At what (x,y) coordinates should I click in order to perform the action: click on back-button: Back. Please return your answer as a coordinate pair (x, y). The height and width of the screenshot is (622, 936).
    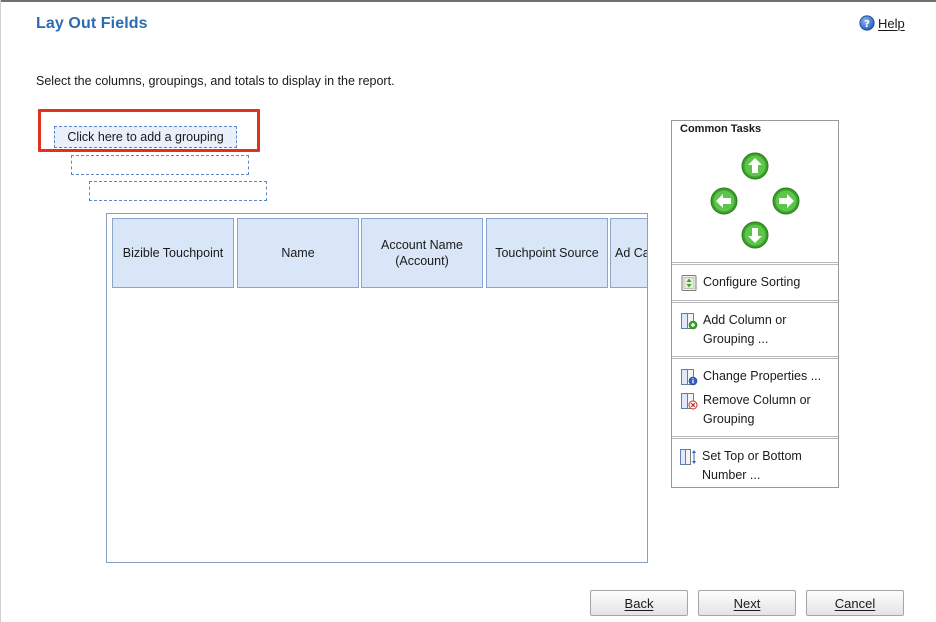
    Looking at the image, I should click on (639, 603).